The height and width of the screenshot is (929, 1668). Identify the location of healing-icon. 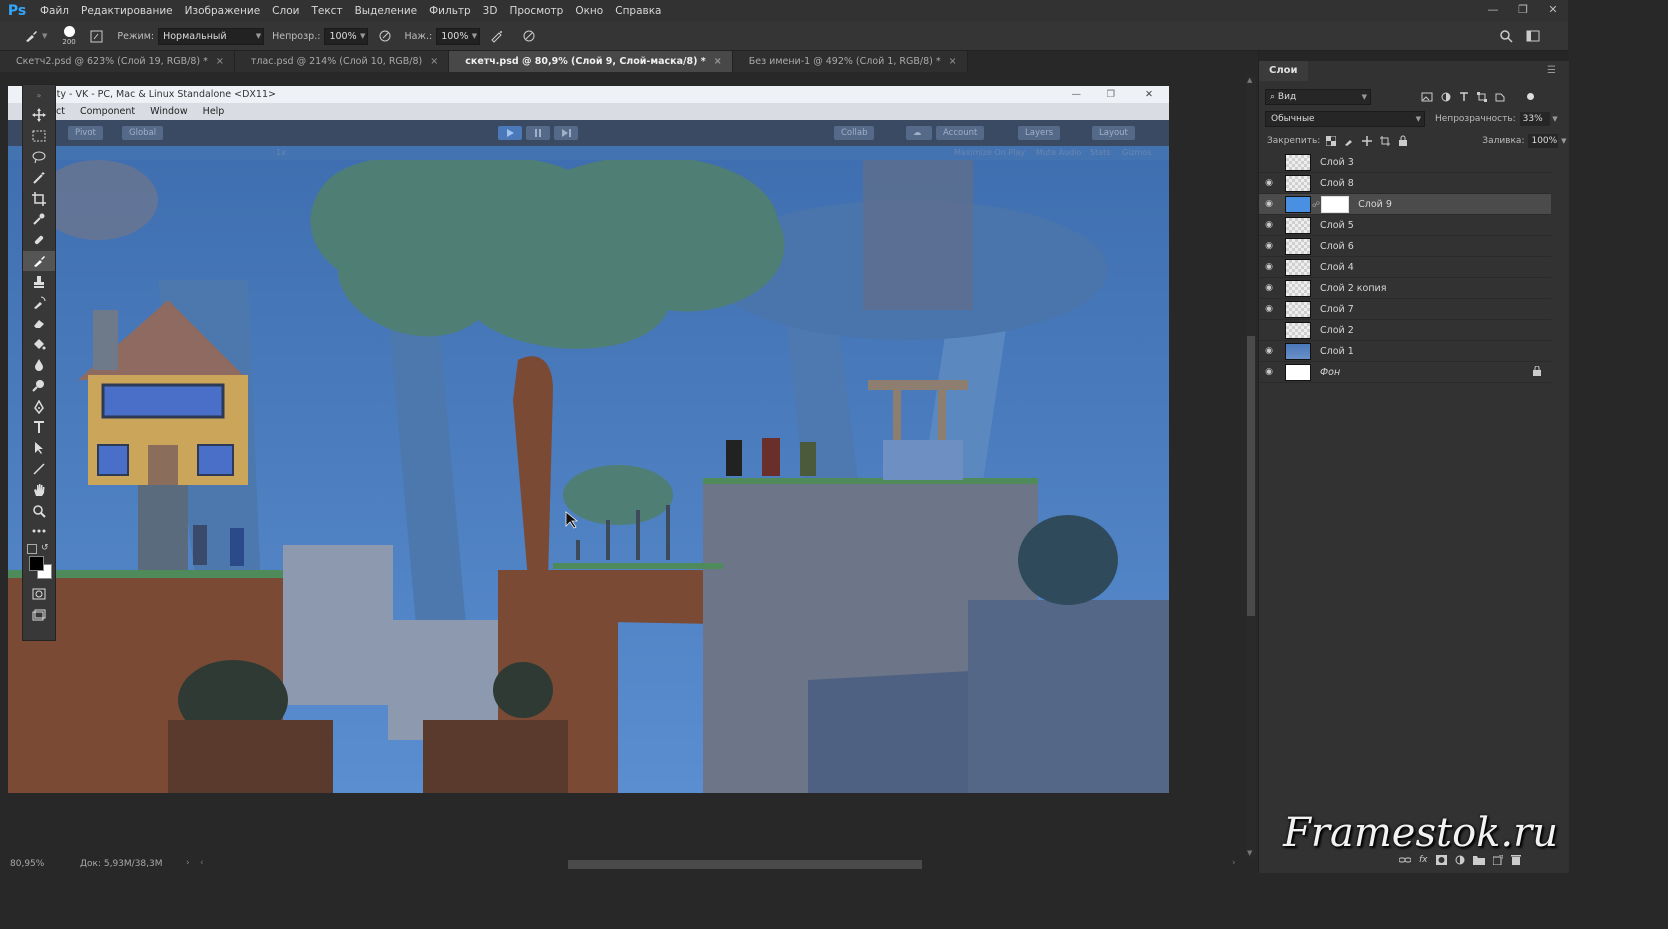
(39, 240).